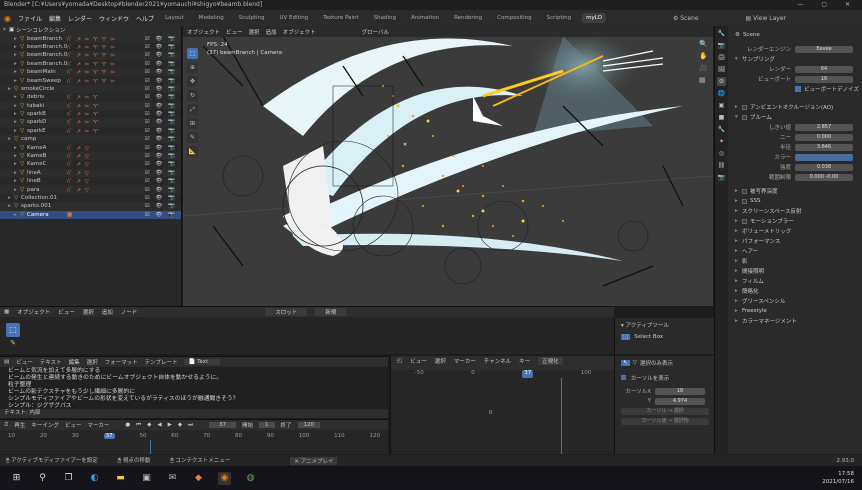  I want to click on tab-texture-paint: Texture Paint, so click(341, 18).